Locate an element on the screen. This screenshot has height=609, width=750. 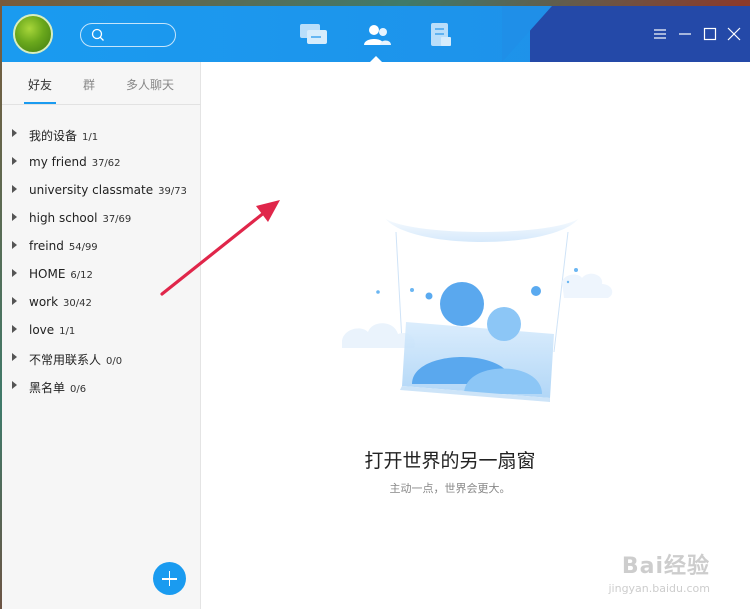
baidu-jingyan-watermark: Bai经验 jingyan.baidu.com is located at coordinates (659, 571).